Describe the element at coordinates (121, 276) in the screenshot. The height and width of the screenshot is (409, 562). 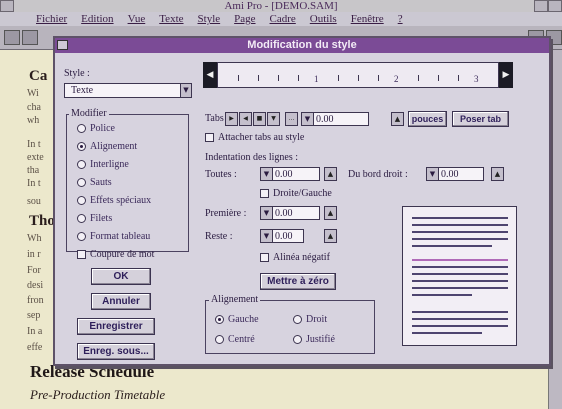
I see `ok-button: OK` at that location.